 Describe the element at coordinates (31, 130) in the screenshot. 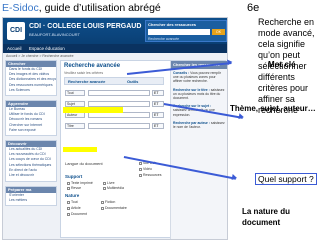

I see `sidebar-item: Faire son exposé` at that location.